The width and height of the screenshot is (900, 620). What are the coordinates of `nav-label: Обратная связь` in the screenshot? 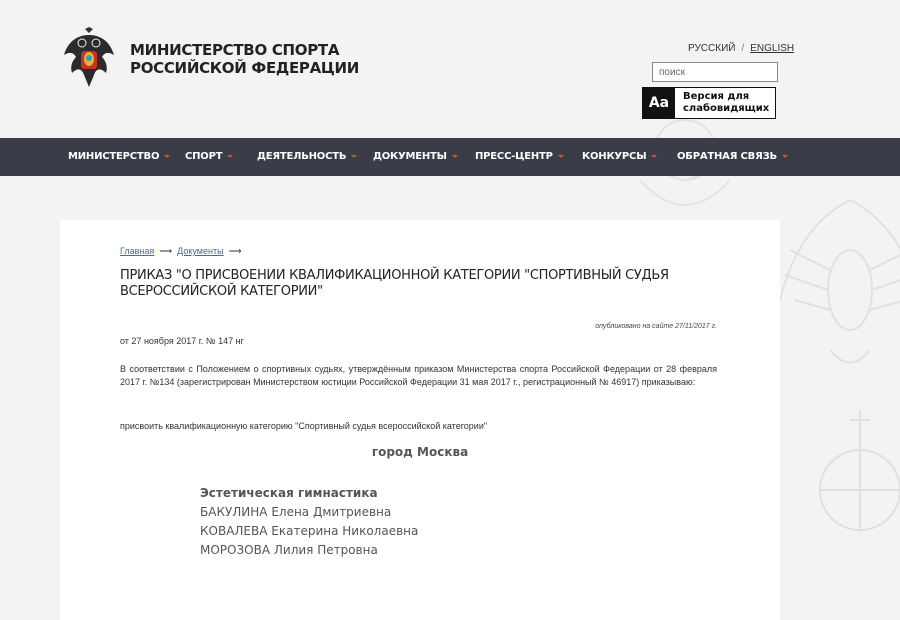 It's located at (727, 156).